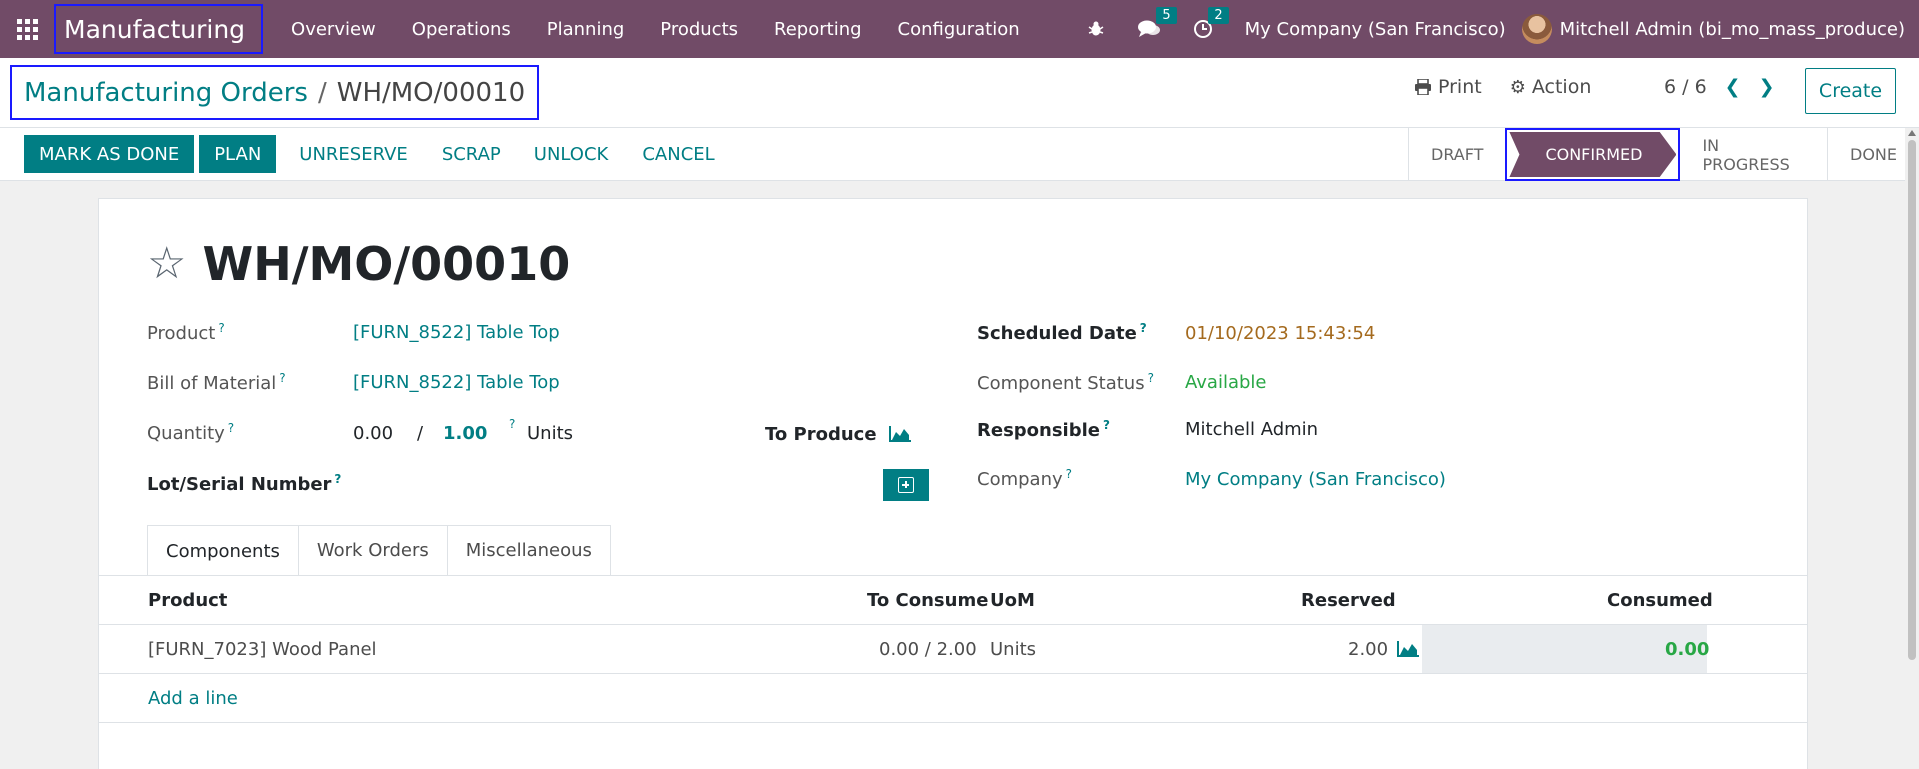  What do you see at coordinates (1687, 649) in the screenshot?
I see `row-consumed: 0.00` at bounding box center [1687, 649].